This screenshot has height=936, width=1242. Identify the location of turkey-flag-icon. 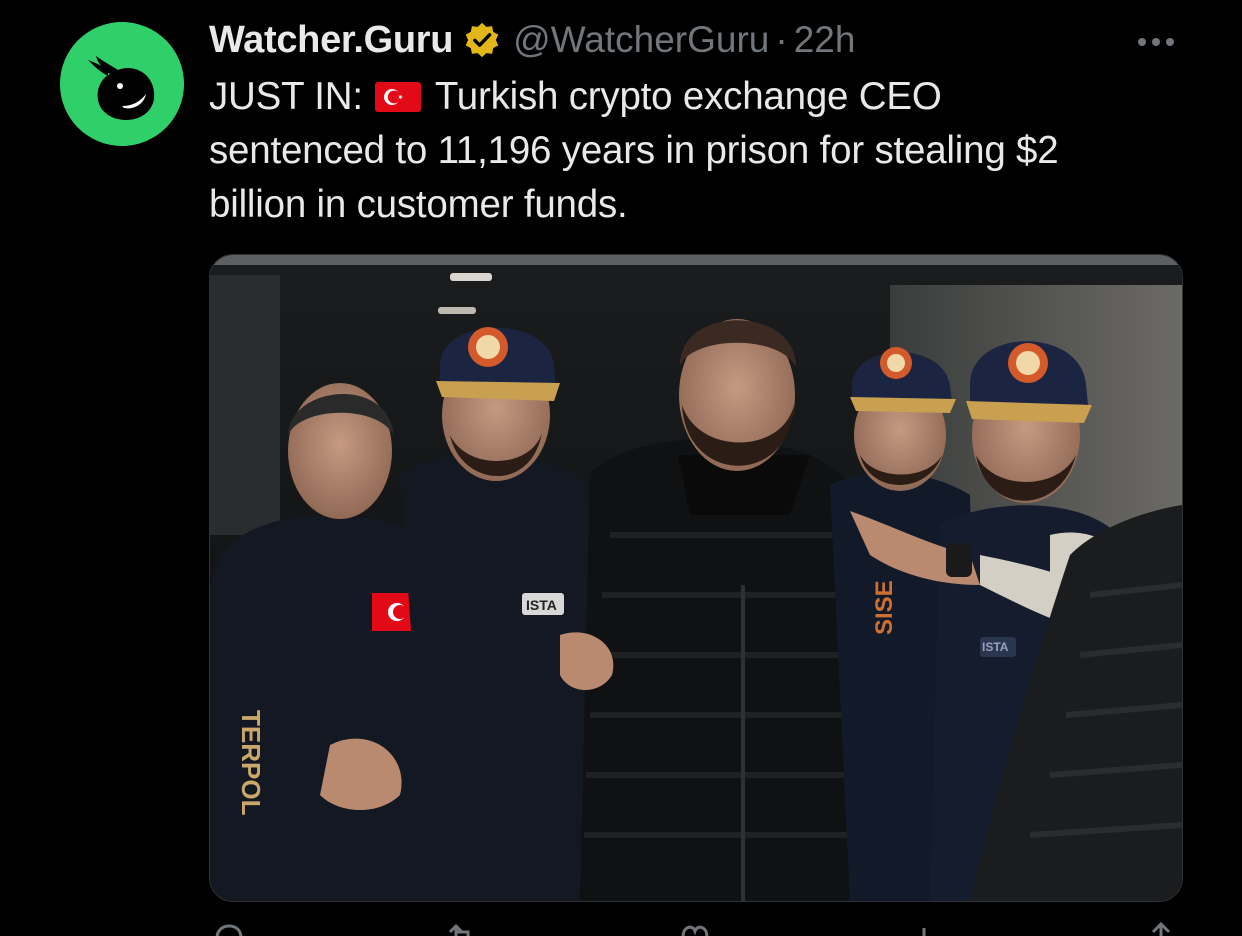
(397, 97).